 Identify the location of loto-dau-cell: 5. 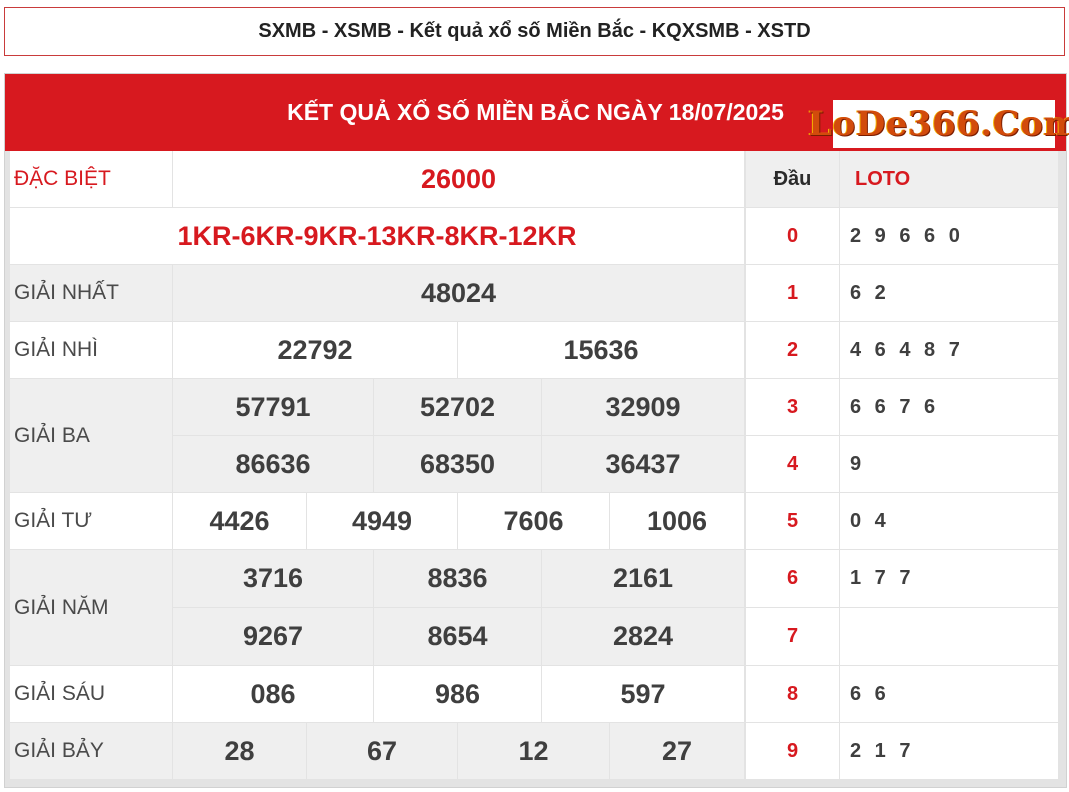
(792, 521).